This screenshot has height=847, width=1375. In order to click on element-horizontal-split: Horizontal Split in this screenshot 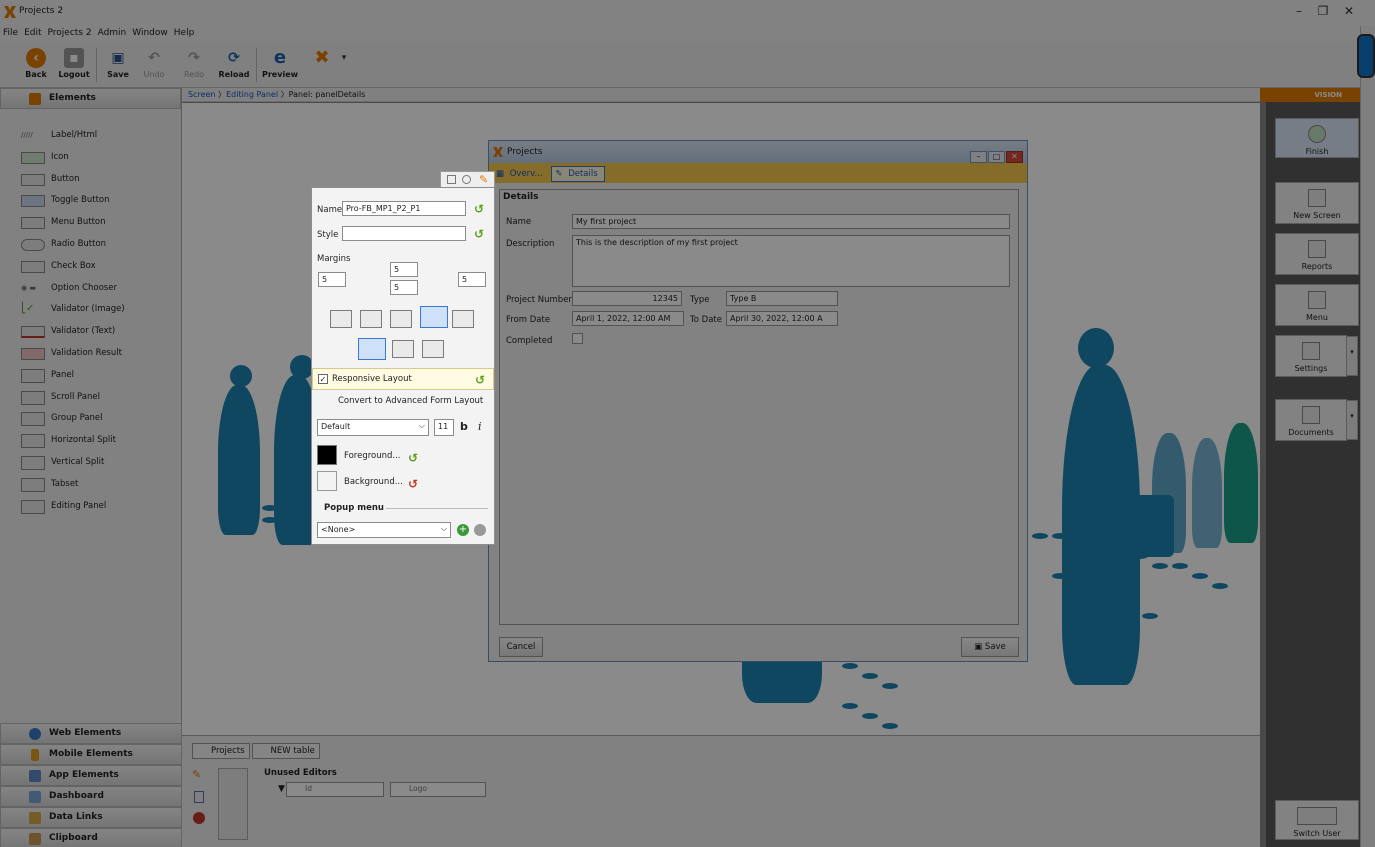, I will do `click(90, 441)`.